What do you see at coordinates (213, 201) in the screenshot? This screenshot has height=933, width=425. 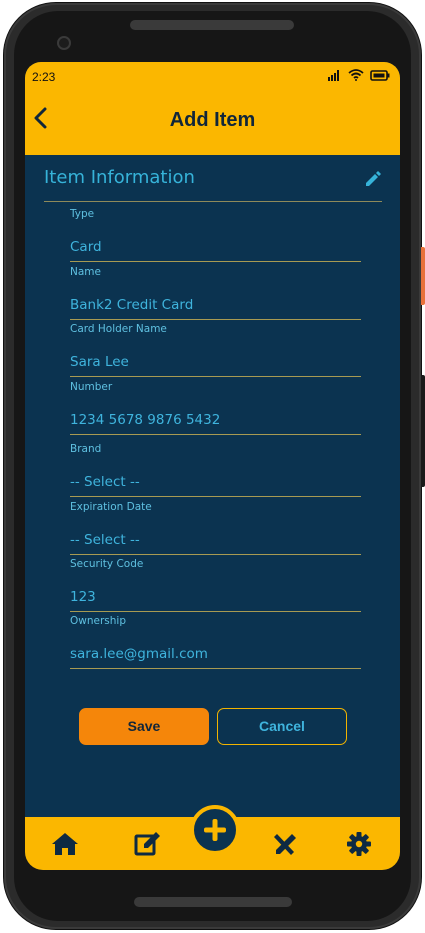 I see `section-divider` at bounding box center [213, 201].